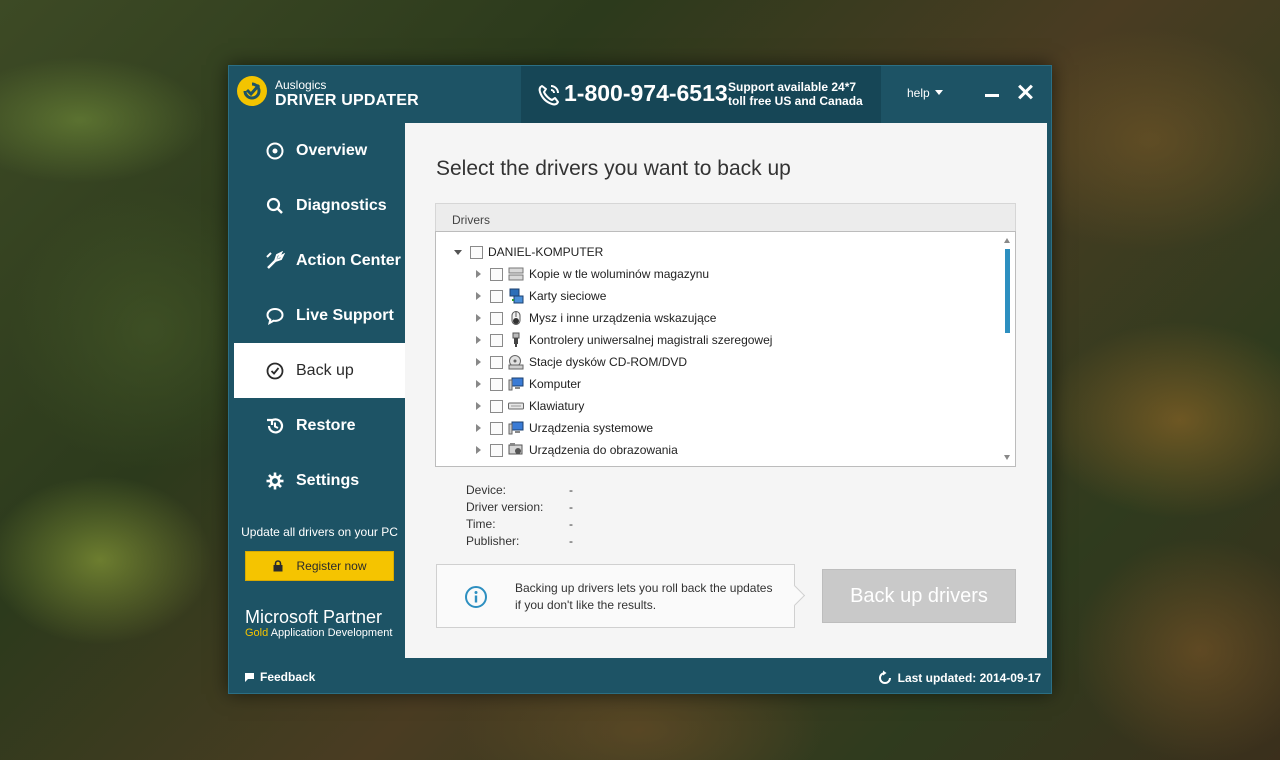 The width and height of the screenshot is (1280, 760). I want to click on collapse-arrow-icon, so click(458, 252).